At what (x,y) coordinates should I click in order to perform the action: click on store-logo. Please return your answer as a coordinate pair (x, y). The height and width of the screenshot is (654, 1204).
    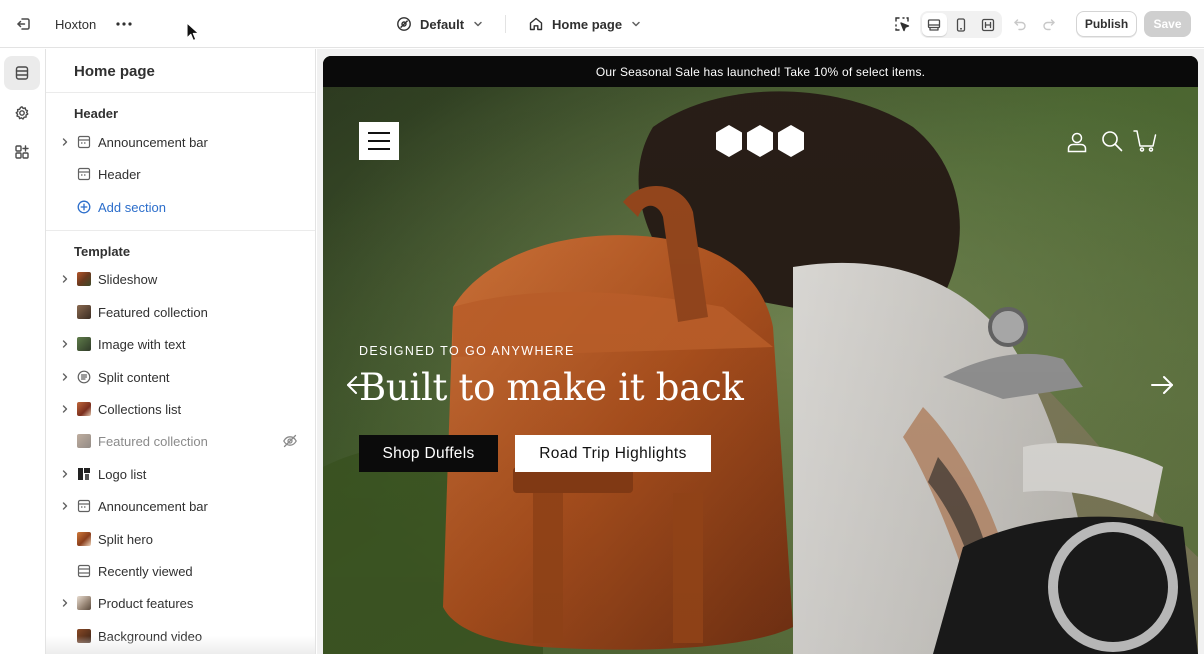
    Looking at the image, I should click on (760, 141).